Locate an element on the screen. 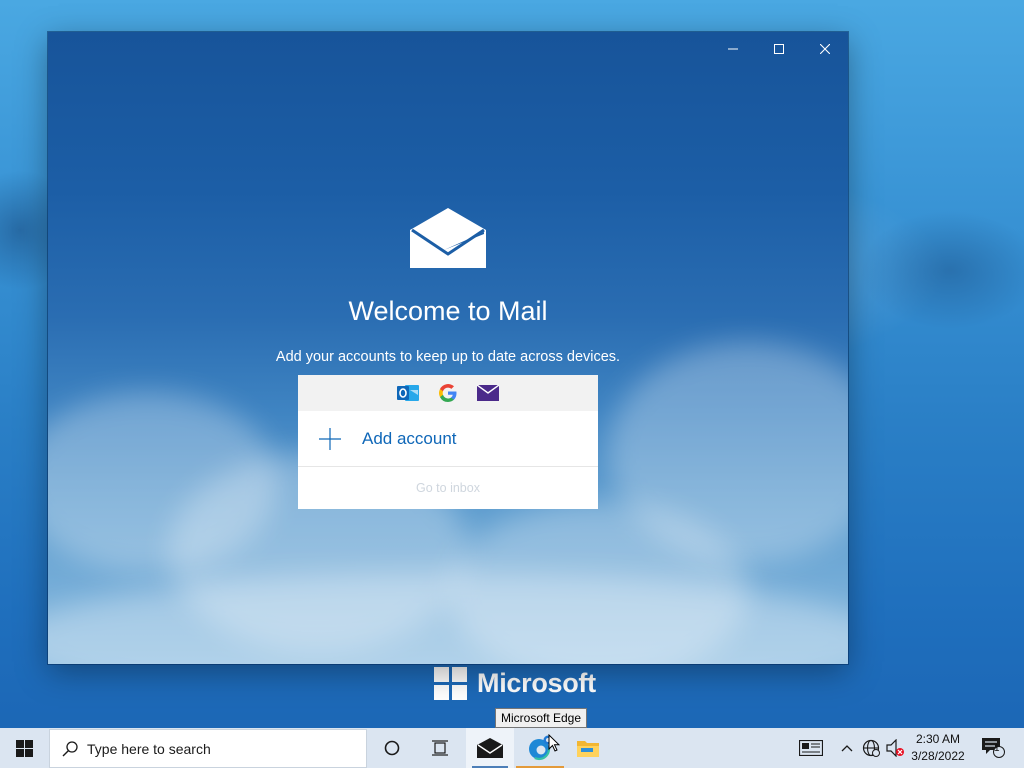 The width and height of the screenshot is (1024, 768). windows-icon is located at coordinates (24, 748).